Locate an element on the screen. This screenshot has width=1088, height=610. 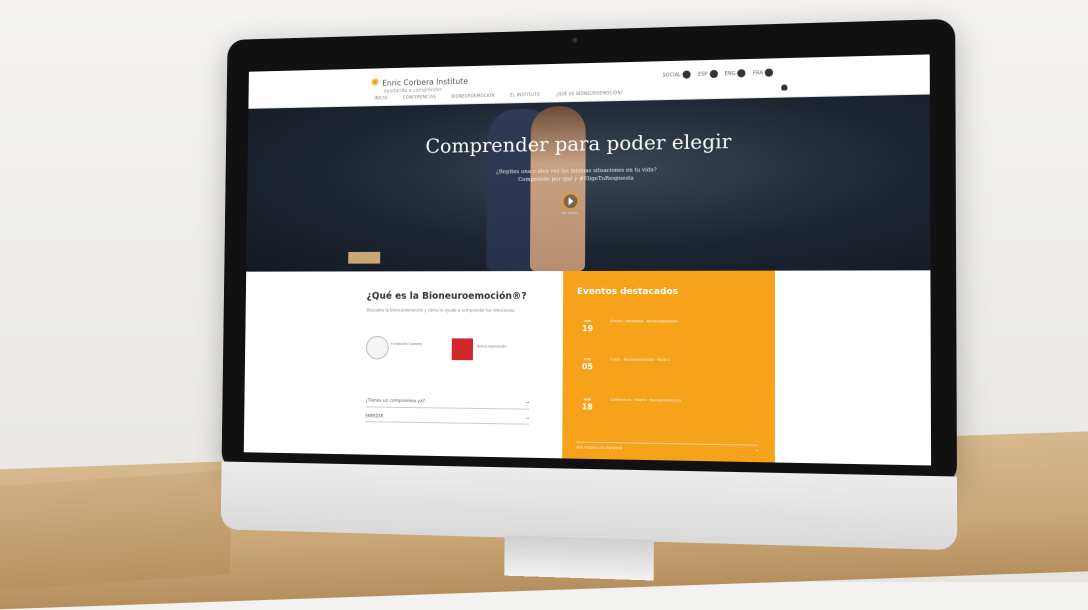
wooden-tray is located at coordinates (115, 530).